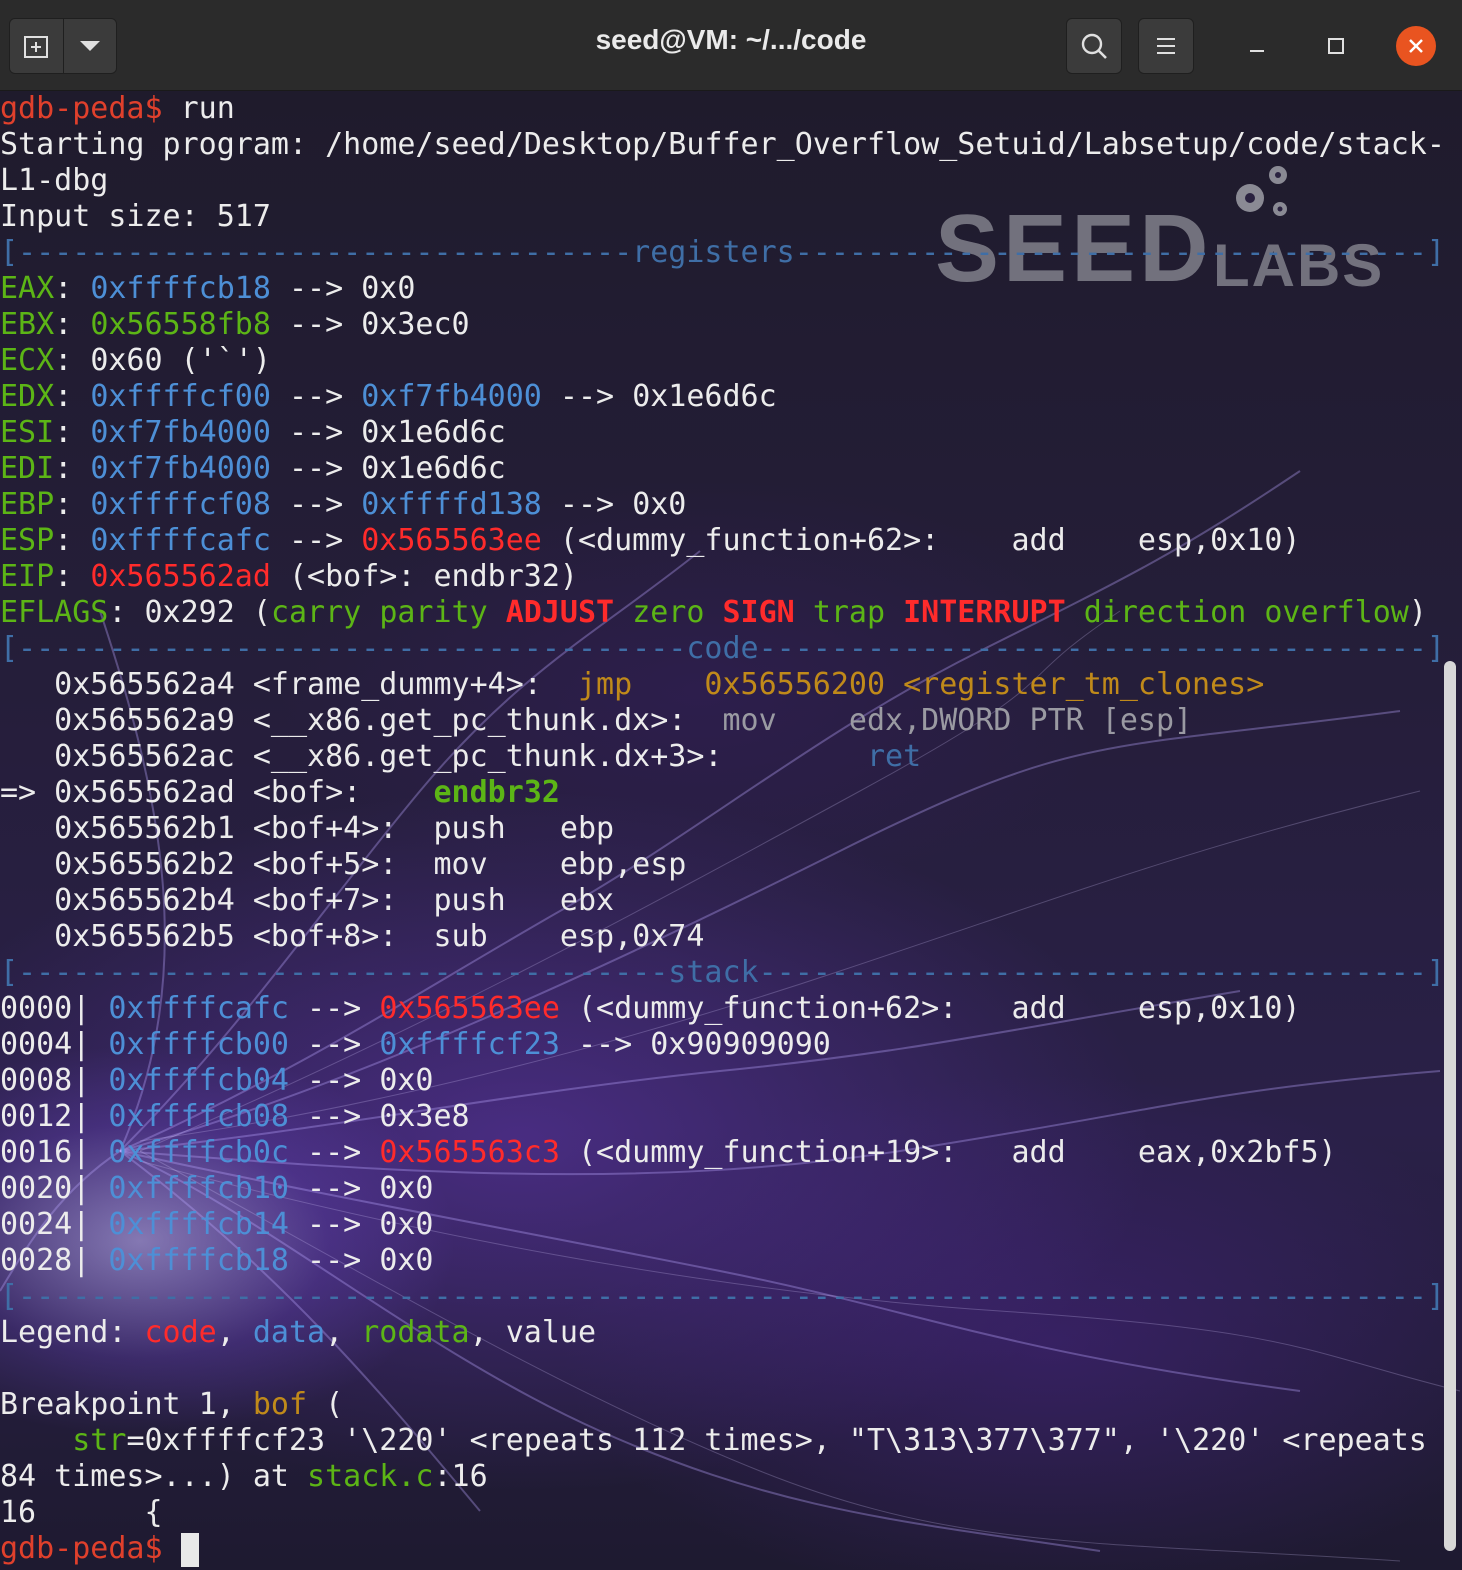  Describe the element at coordinates (198, 1188) in the screenshot. I see `stack-address: 0xffffcb10` at that location.